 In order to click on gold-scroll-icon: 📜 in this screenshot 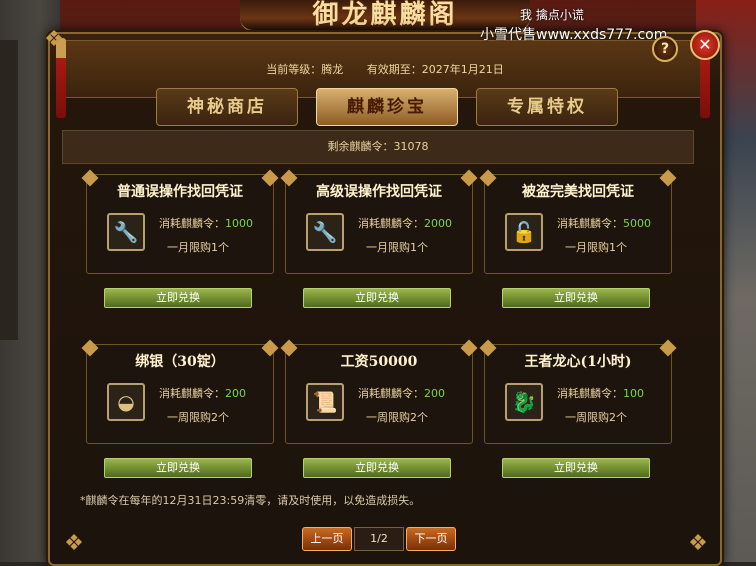, I will do `click(325, 402)`.